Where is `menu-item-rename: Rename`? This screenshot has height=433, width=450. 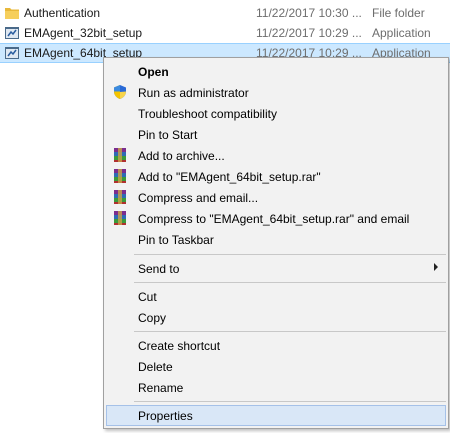 menu-item-rename: Rename is located at coordinates (276, 387).